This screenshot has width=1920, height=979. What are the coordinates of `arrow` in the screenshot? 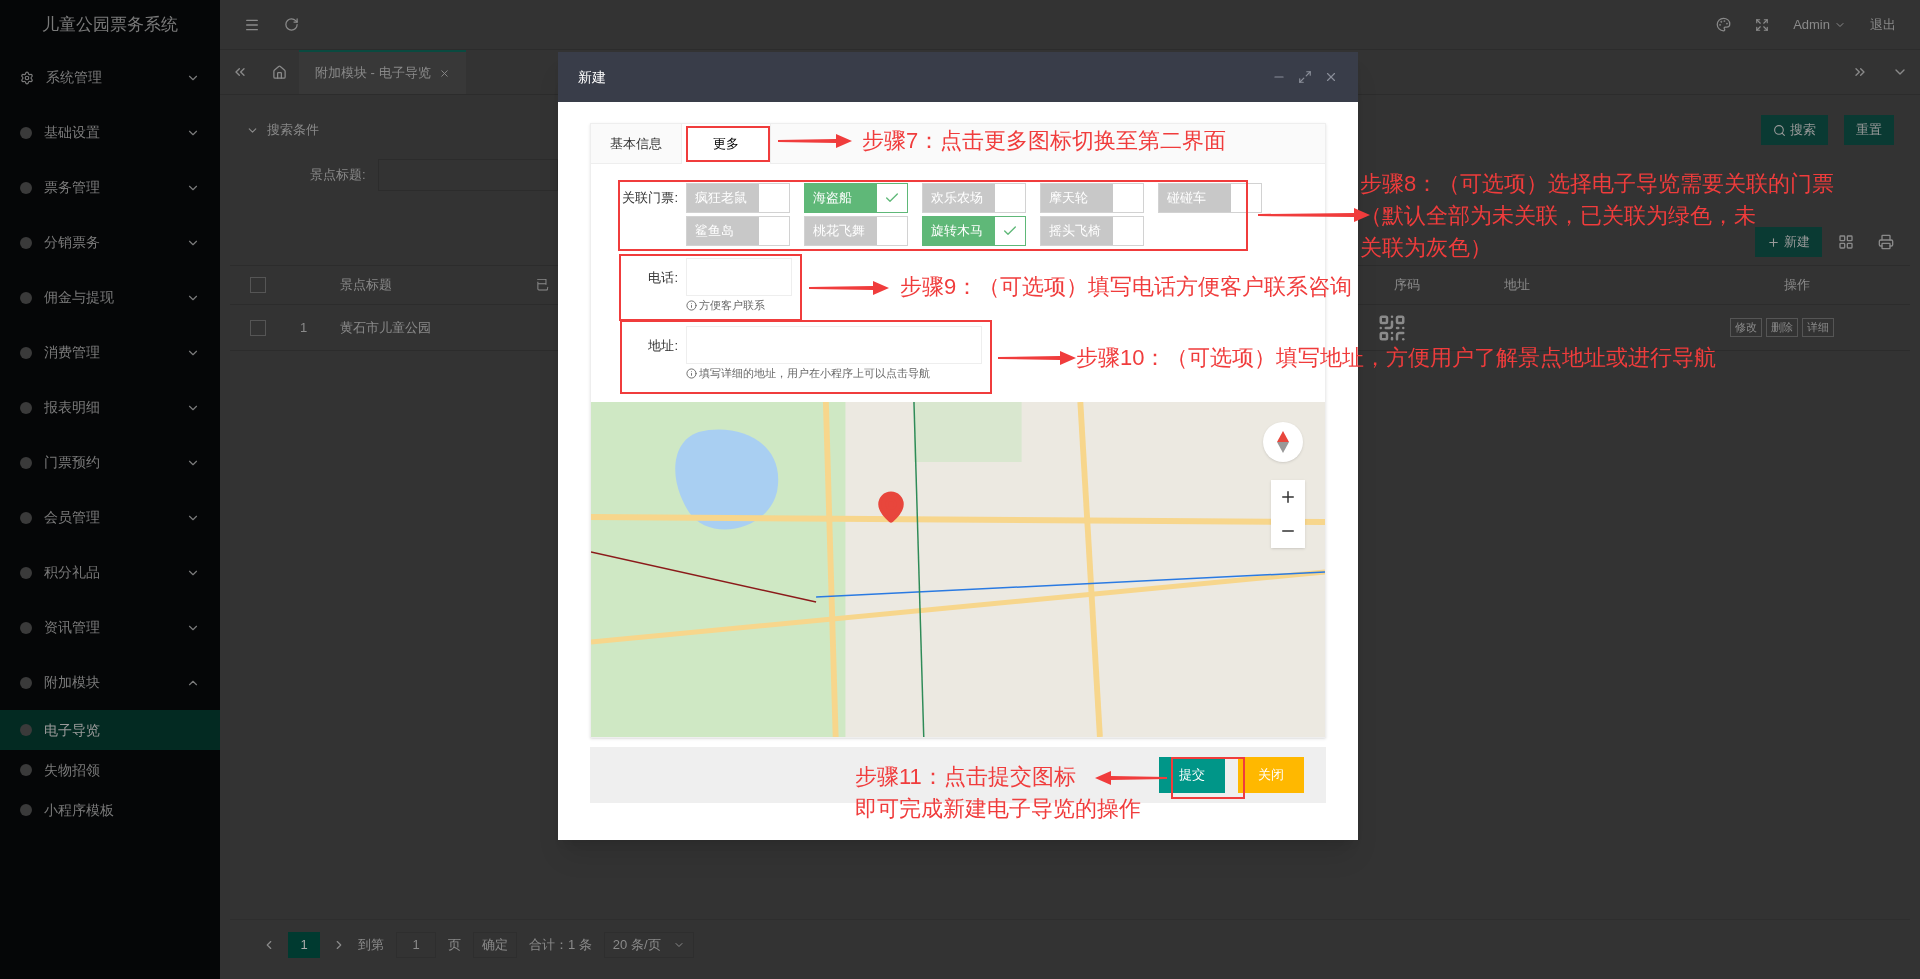 It's located at (1131, 778).